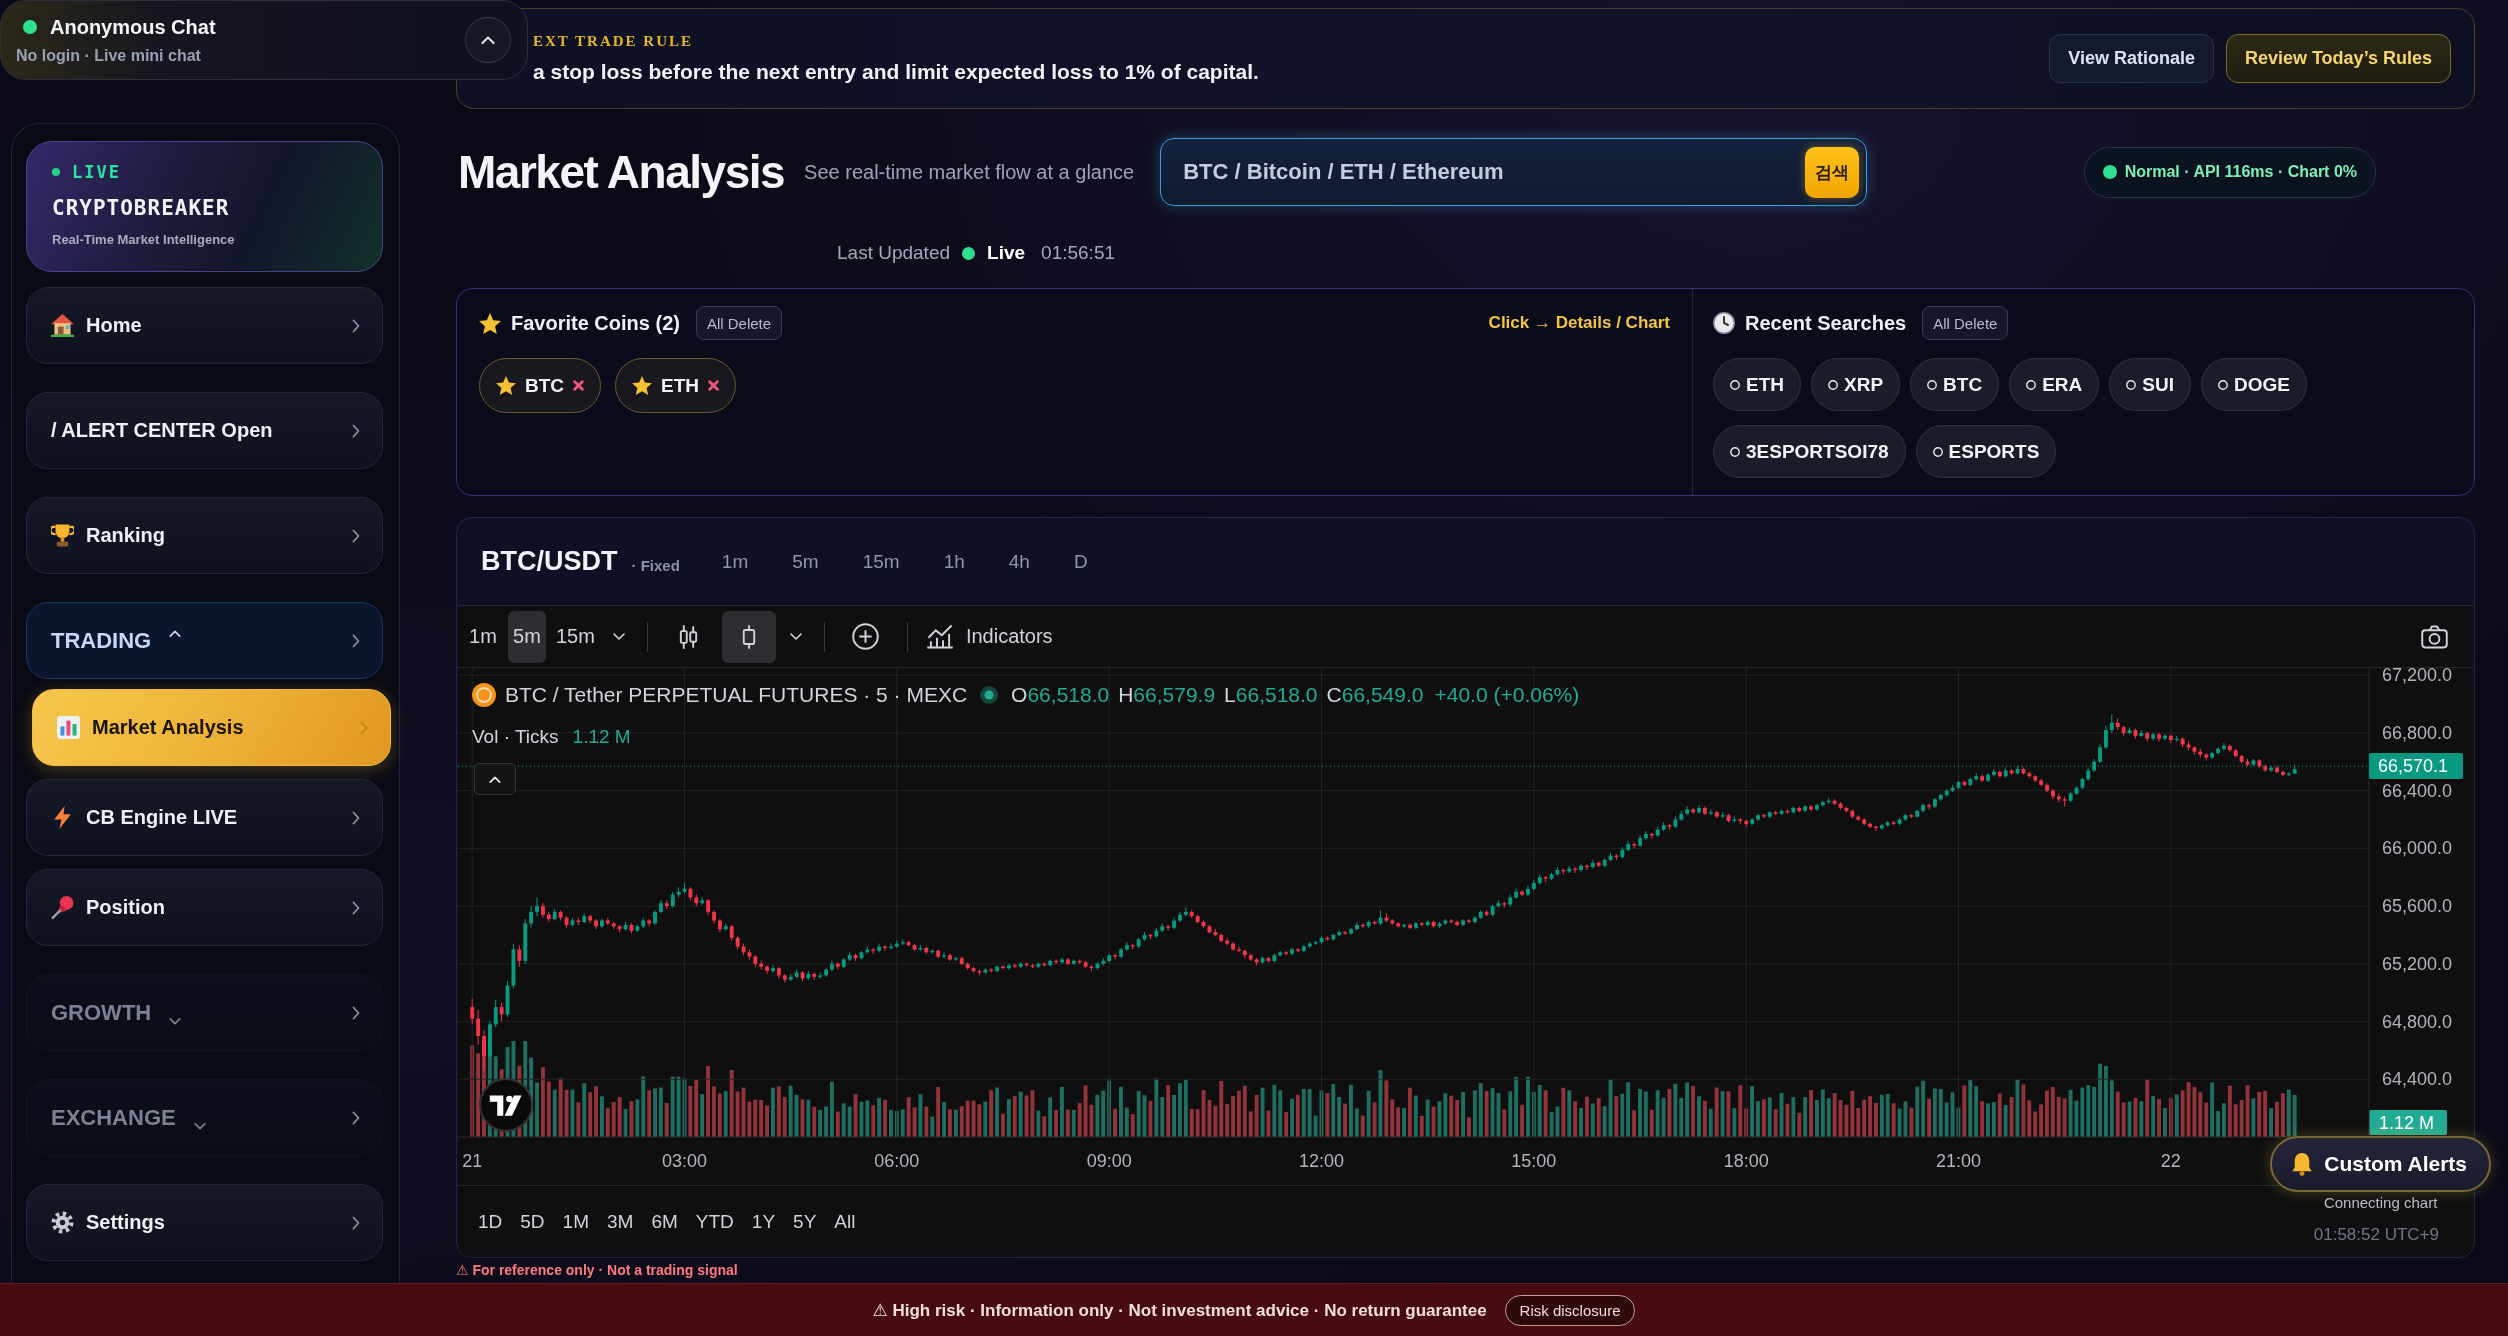  Describe the element at coordinates (620, 1221) in the screenshot. I see `range-button: 3M` at that location.